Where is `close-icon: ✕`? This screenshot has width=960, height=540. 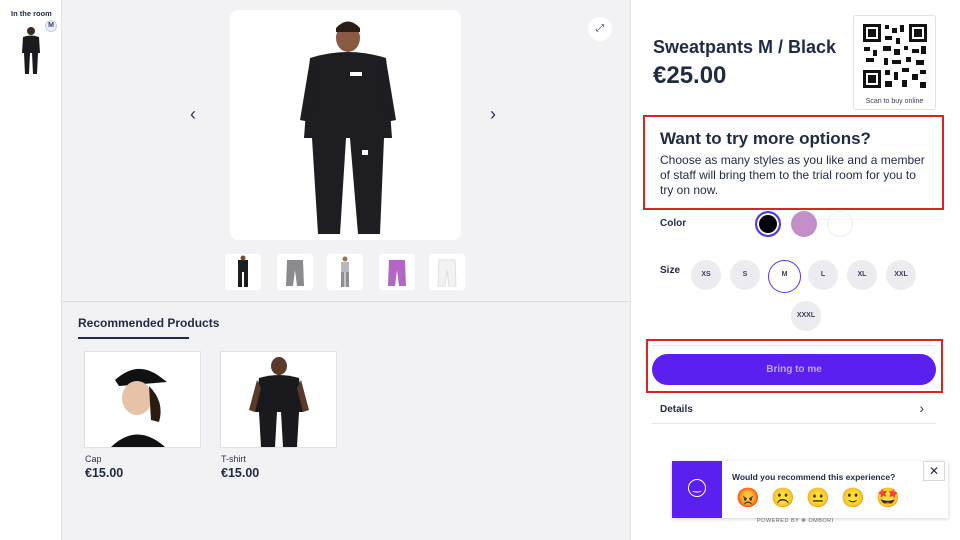
close-icon: ✕ is located at coordinates (934, 471).